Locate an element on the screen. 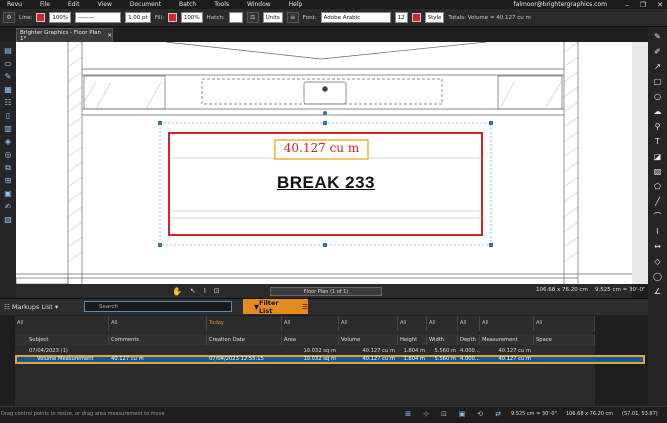 The height and width of the screenshot is (423, 667). snap-to-markup-icon: ▣ is located at coordinates (462, 414).